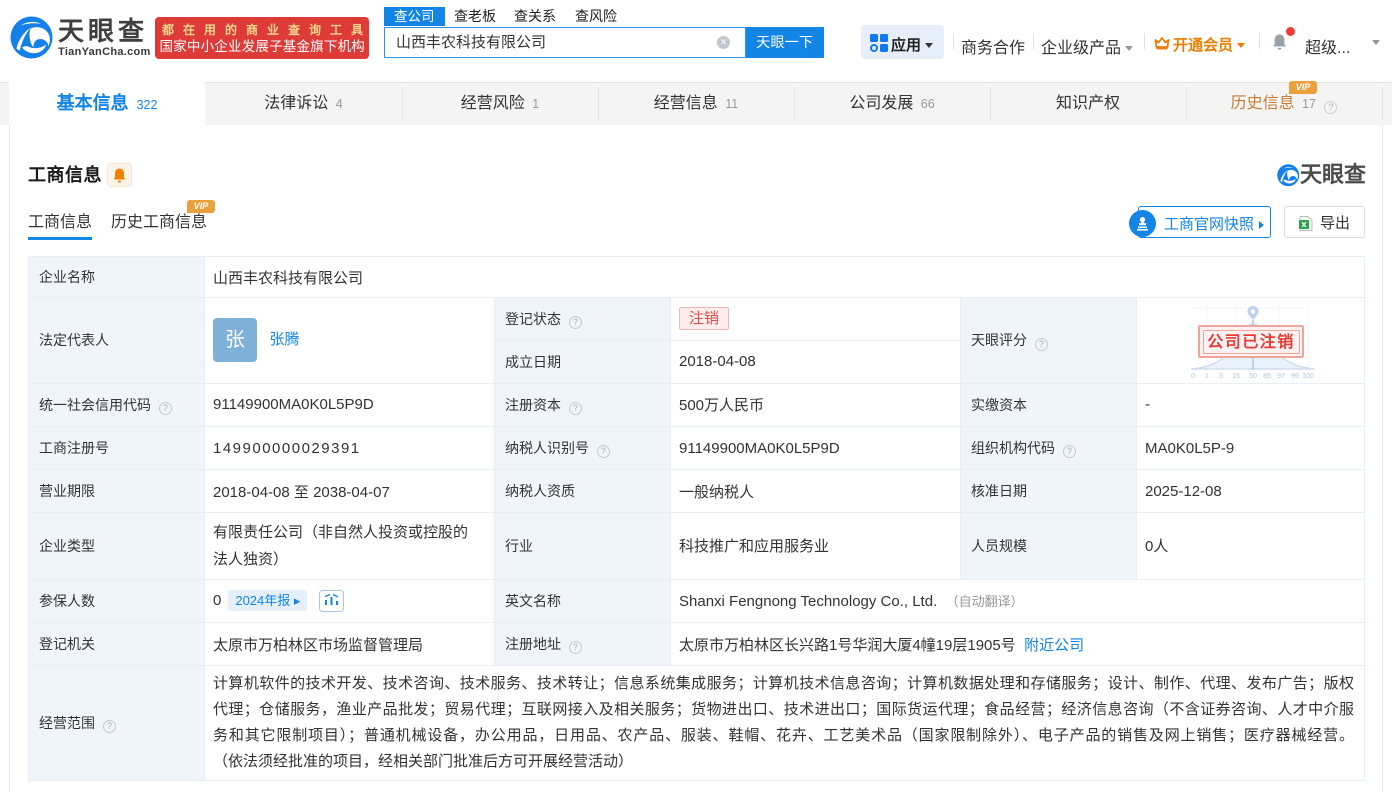  Describe the element at coordinates (1281, 376) in the screenshot. I see `svg-text: 97` at that location.